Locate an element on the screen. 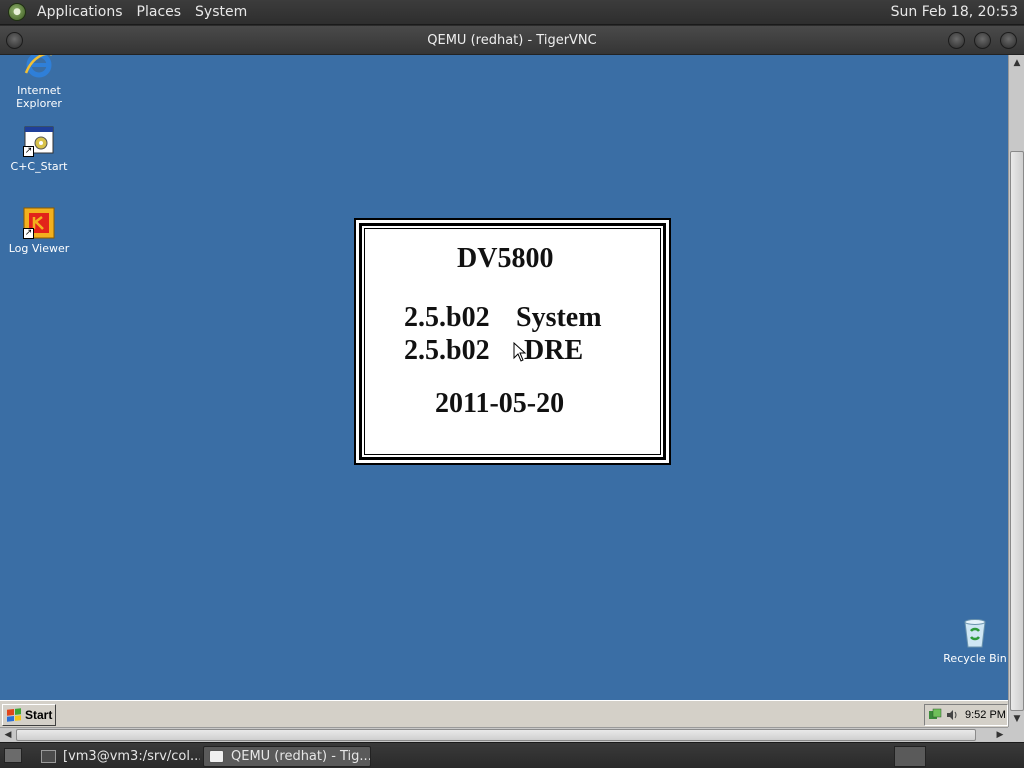  terminal-icon is located at coordinates (48, 756).